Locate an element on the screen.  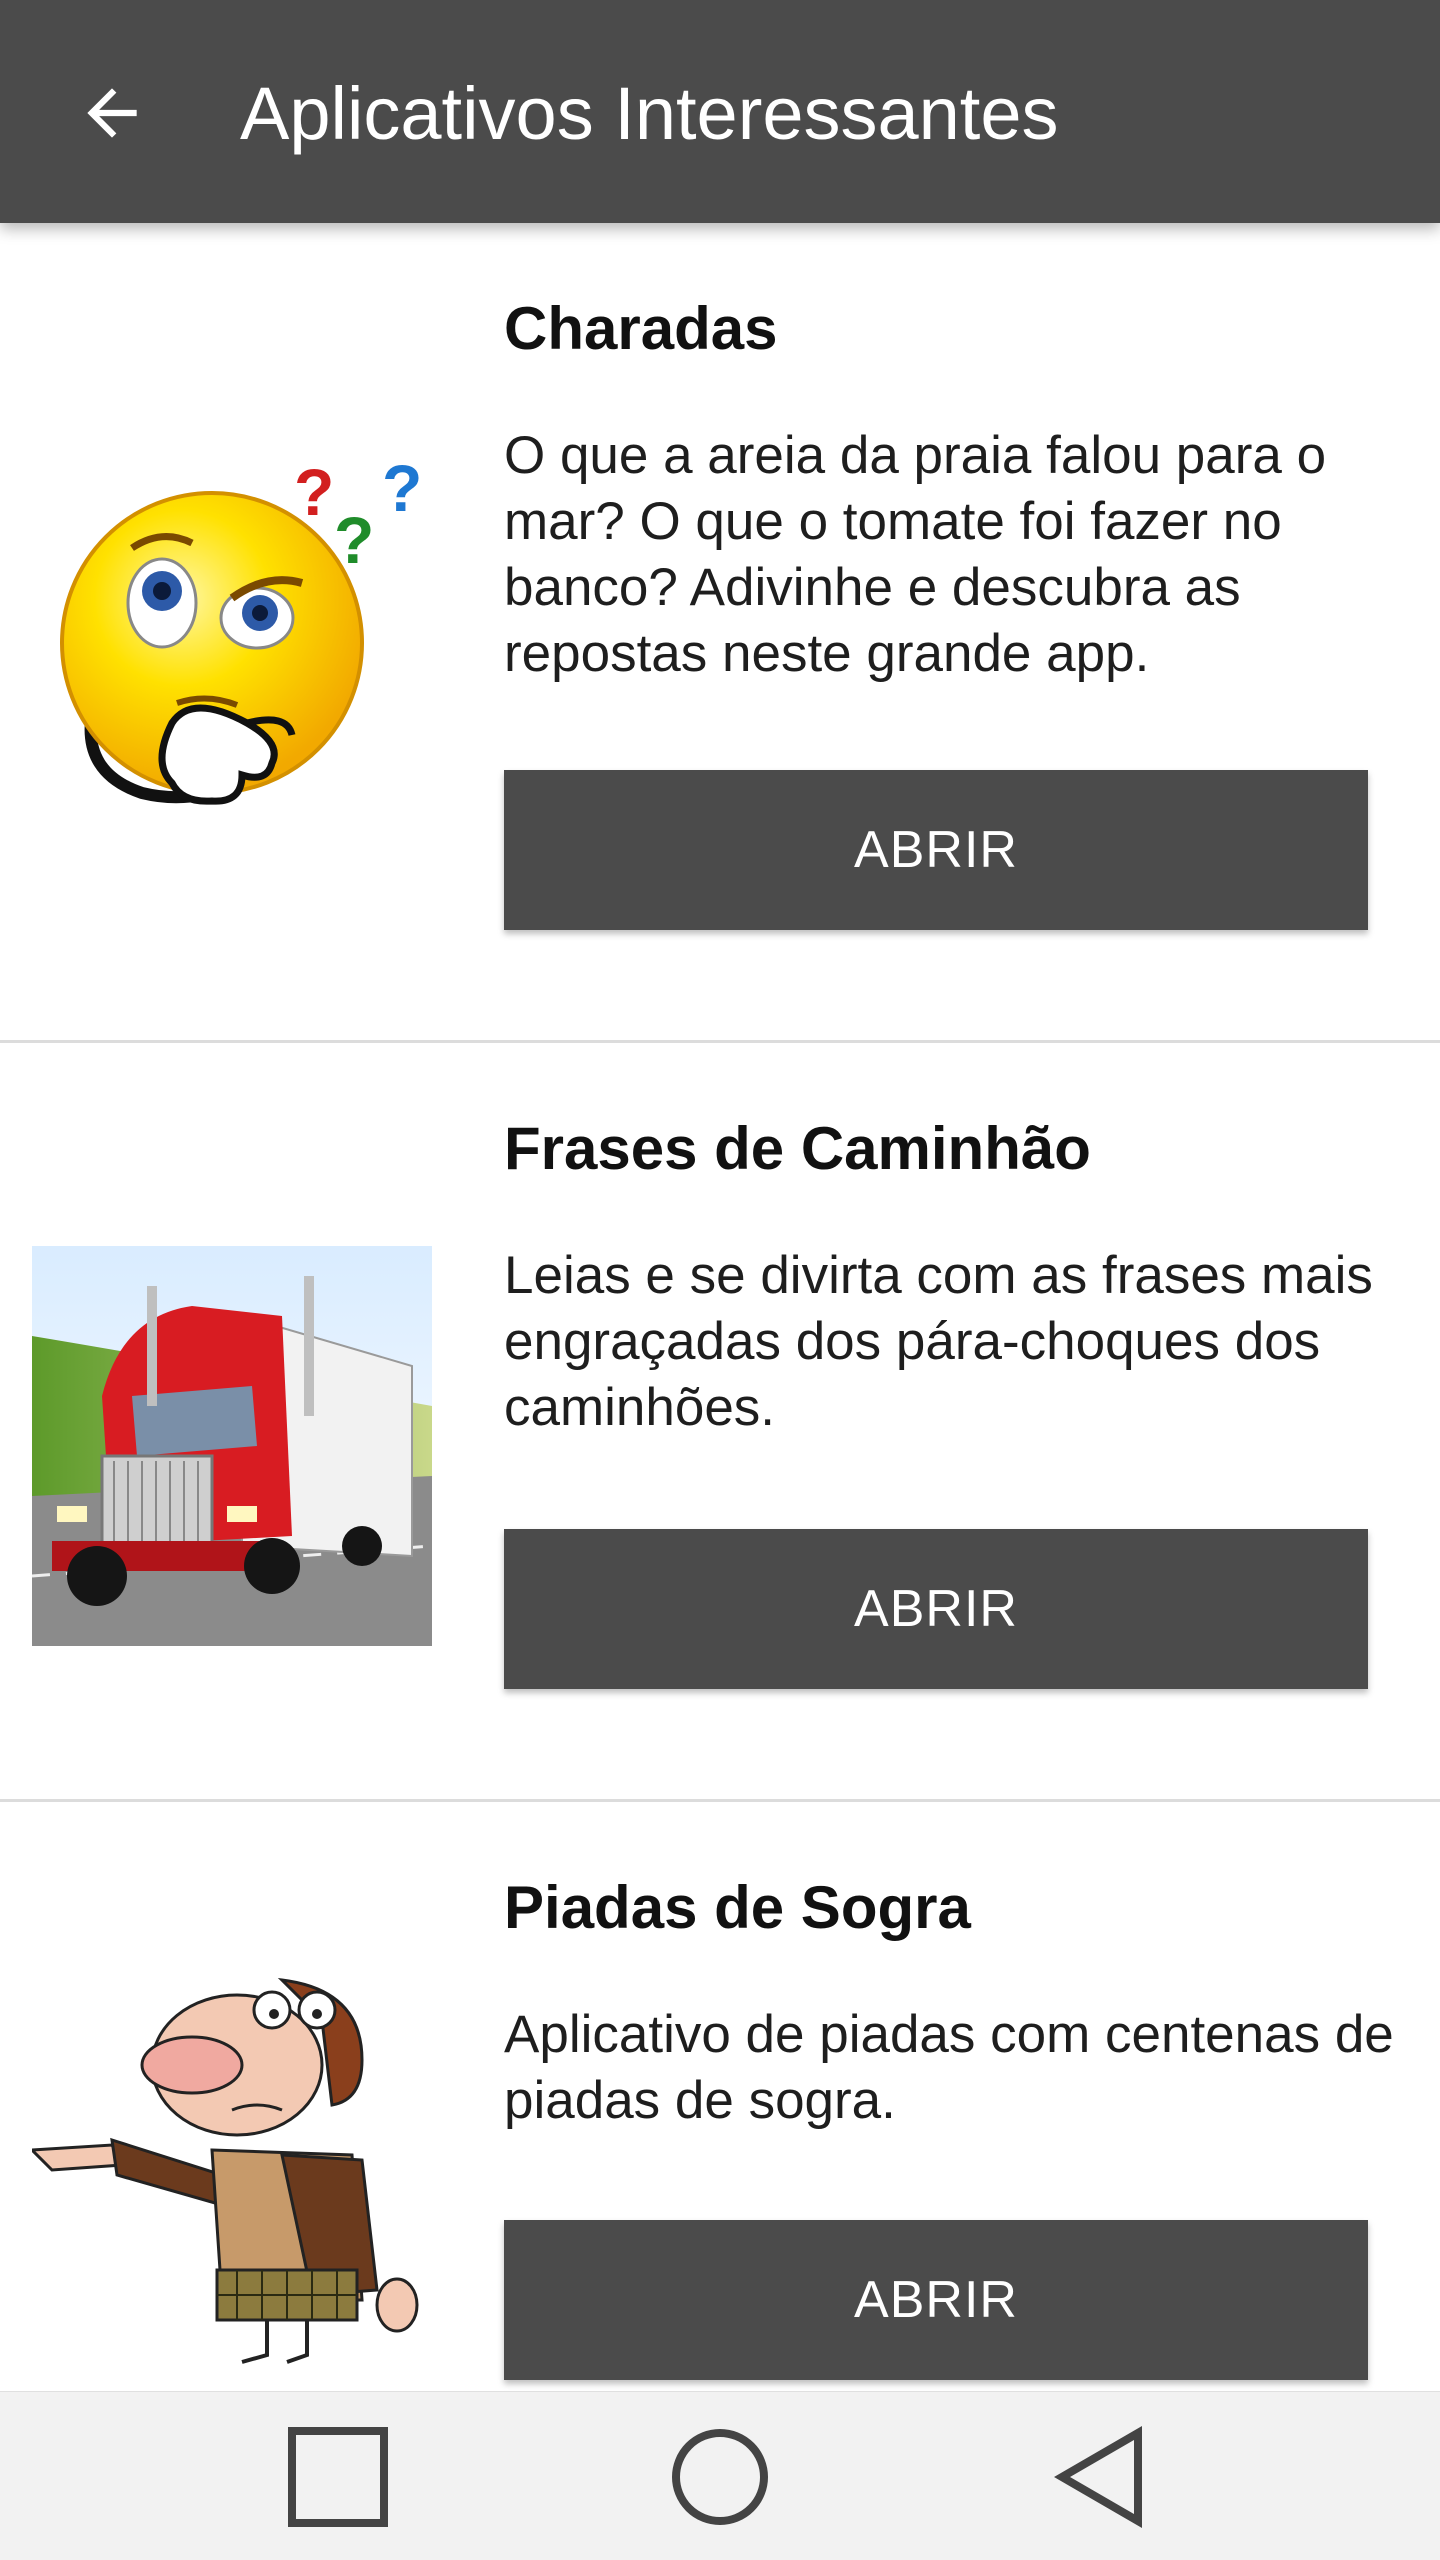
open-charadas-button: ABRIR is located at coordinates (936, 850).